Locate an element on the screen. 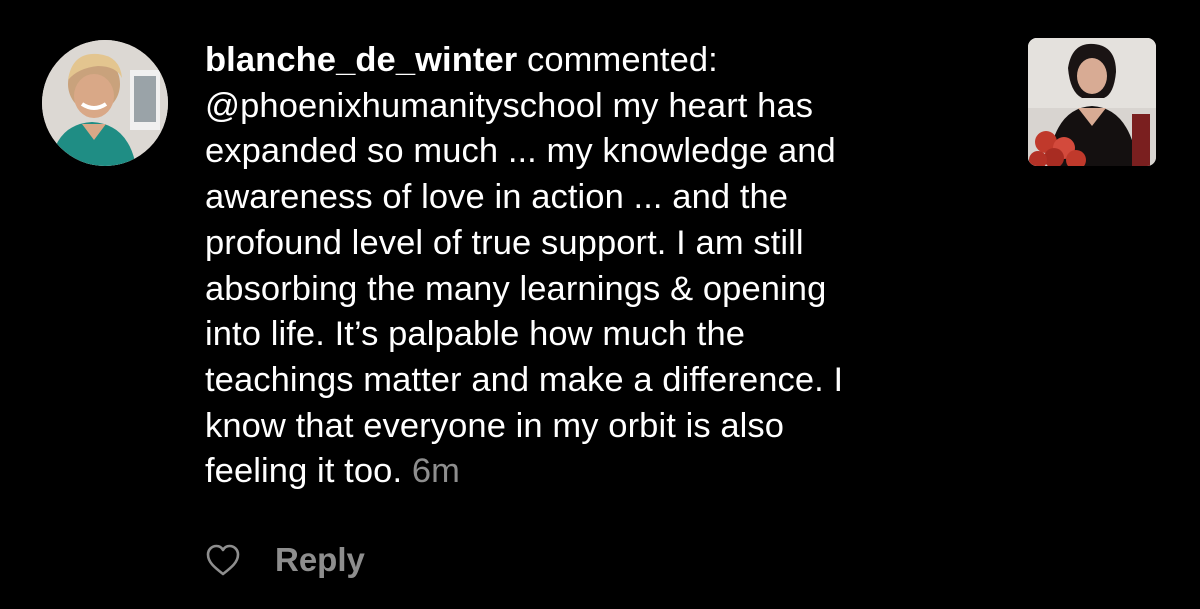 The image size is (1200, 609). comment-last-line: feeling it too. 6m is located at coordinates (605, 472).